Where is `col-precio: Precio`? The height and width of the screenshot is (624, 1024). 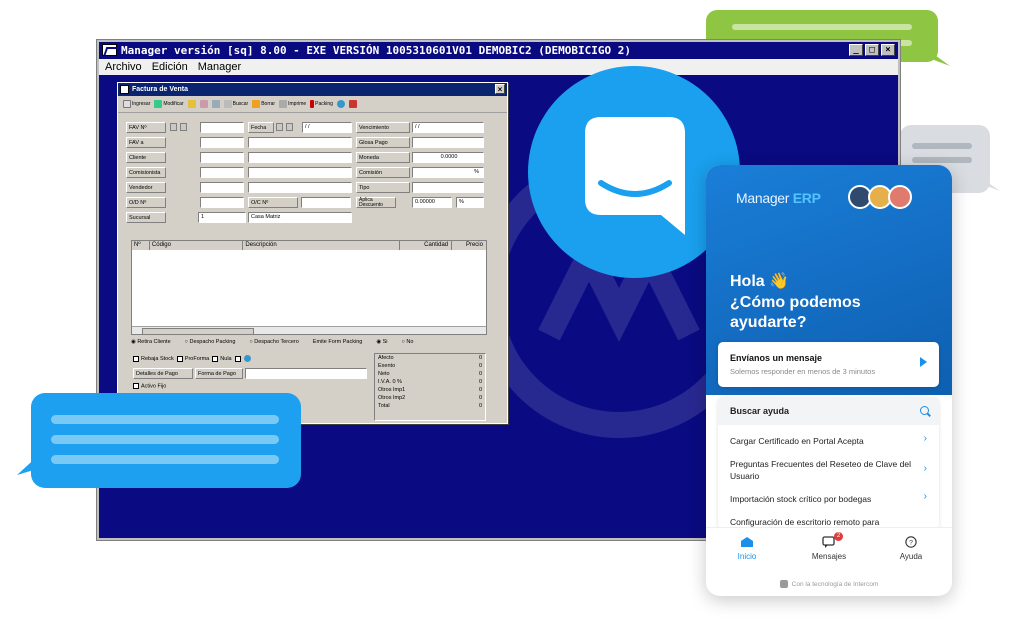 col-precio: Precio is located at coordinates (474, 245).